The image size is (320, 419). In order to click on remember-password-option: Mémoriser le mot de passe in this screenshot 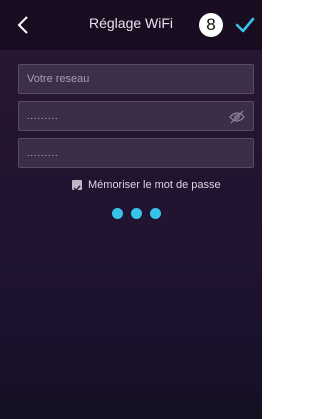, I will do `click(146, 185)`.